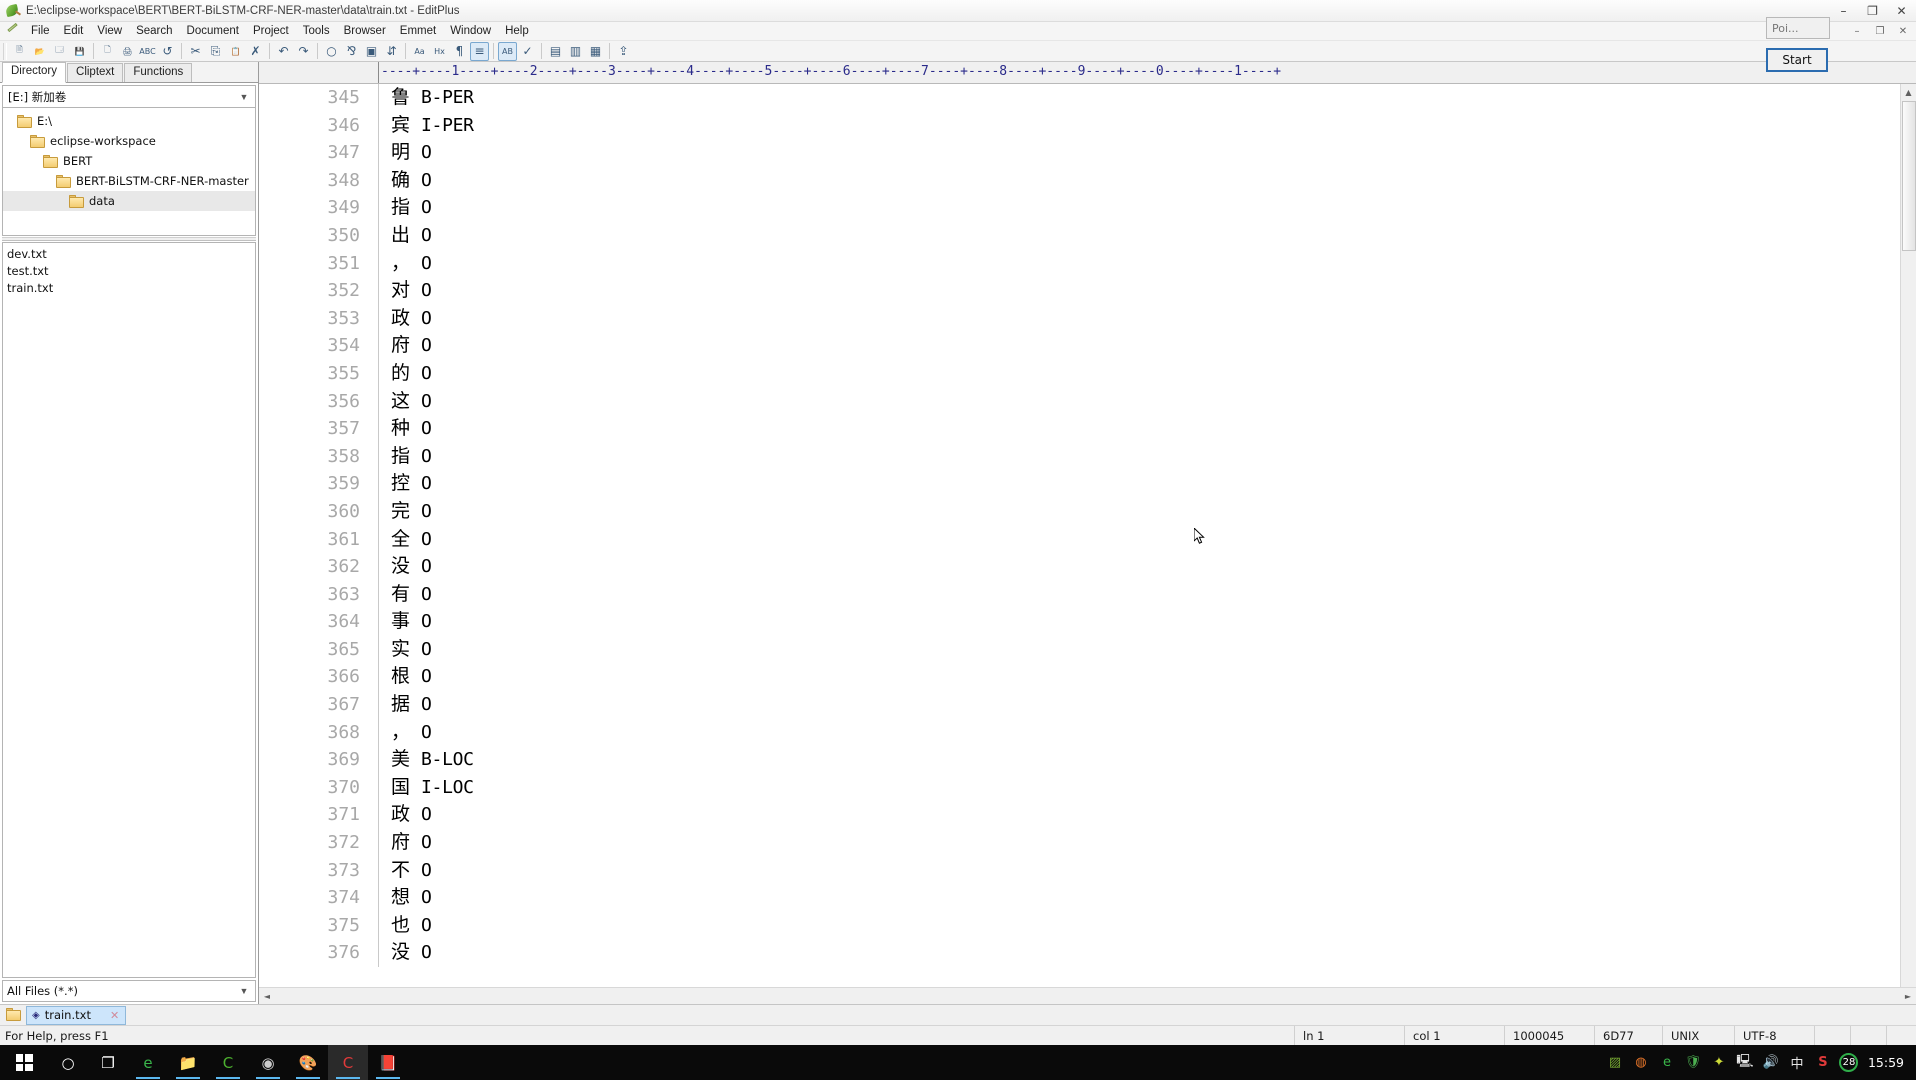 The height and width of the screenshot is (1080, 1916). I want to click on menu-item-edit: Edit, so click(74, 31).